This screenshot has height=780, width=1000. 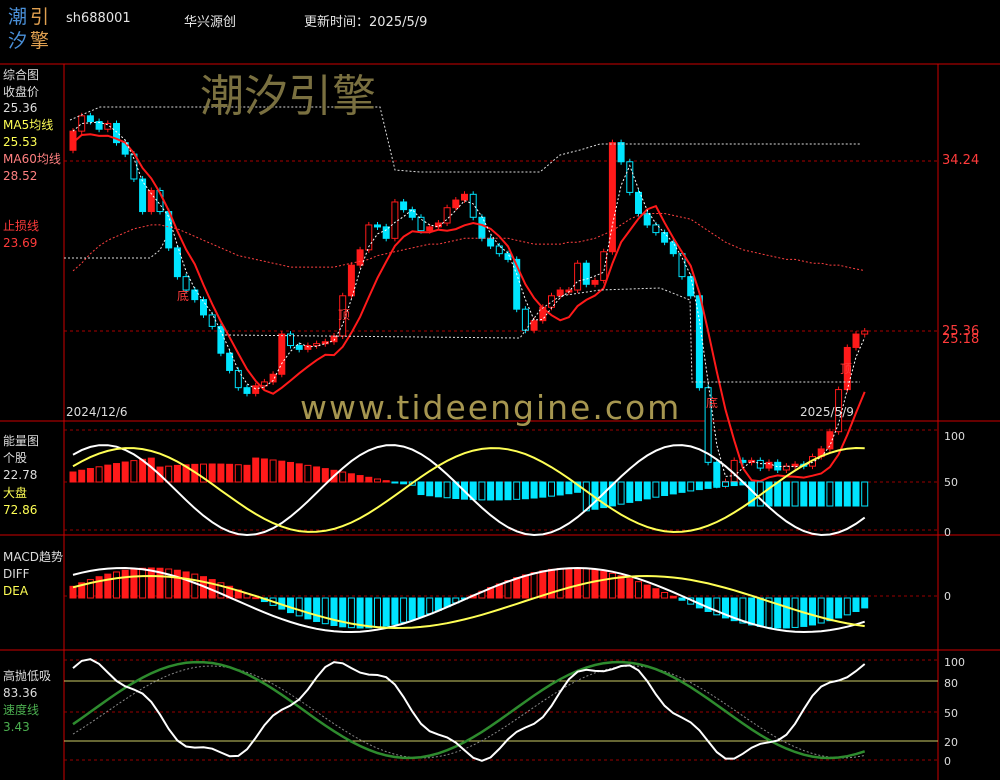 I want to click on energy-stock-label: 个股, so click(x=15, y=458).